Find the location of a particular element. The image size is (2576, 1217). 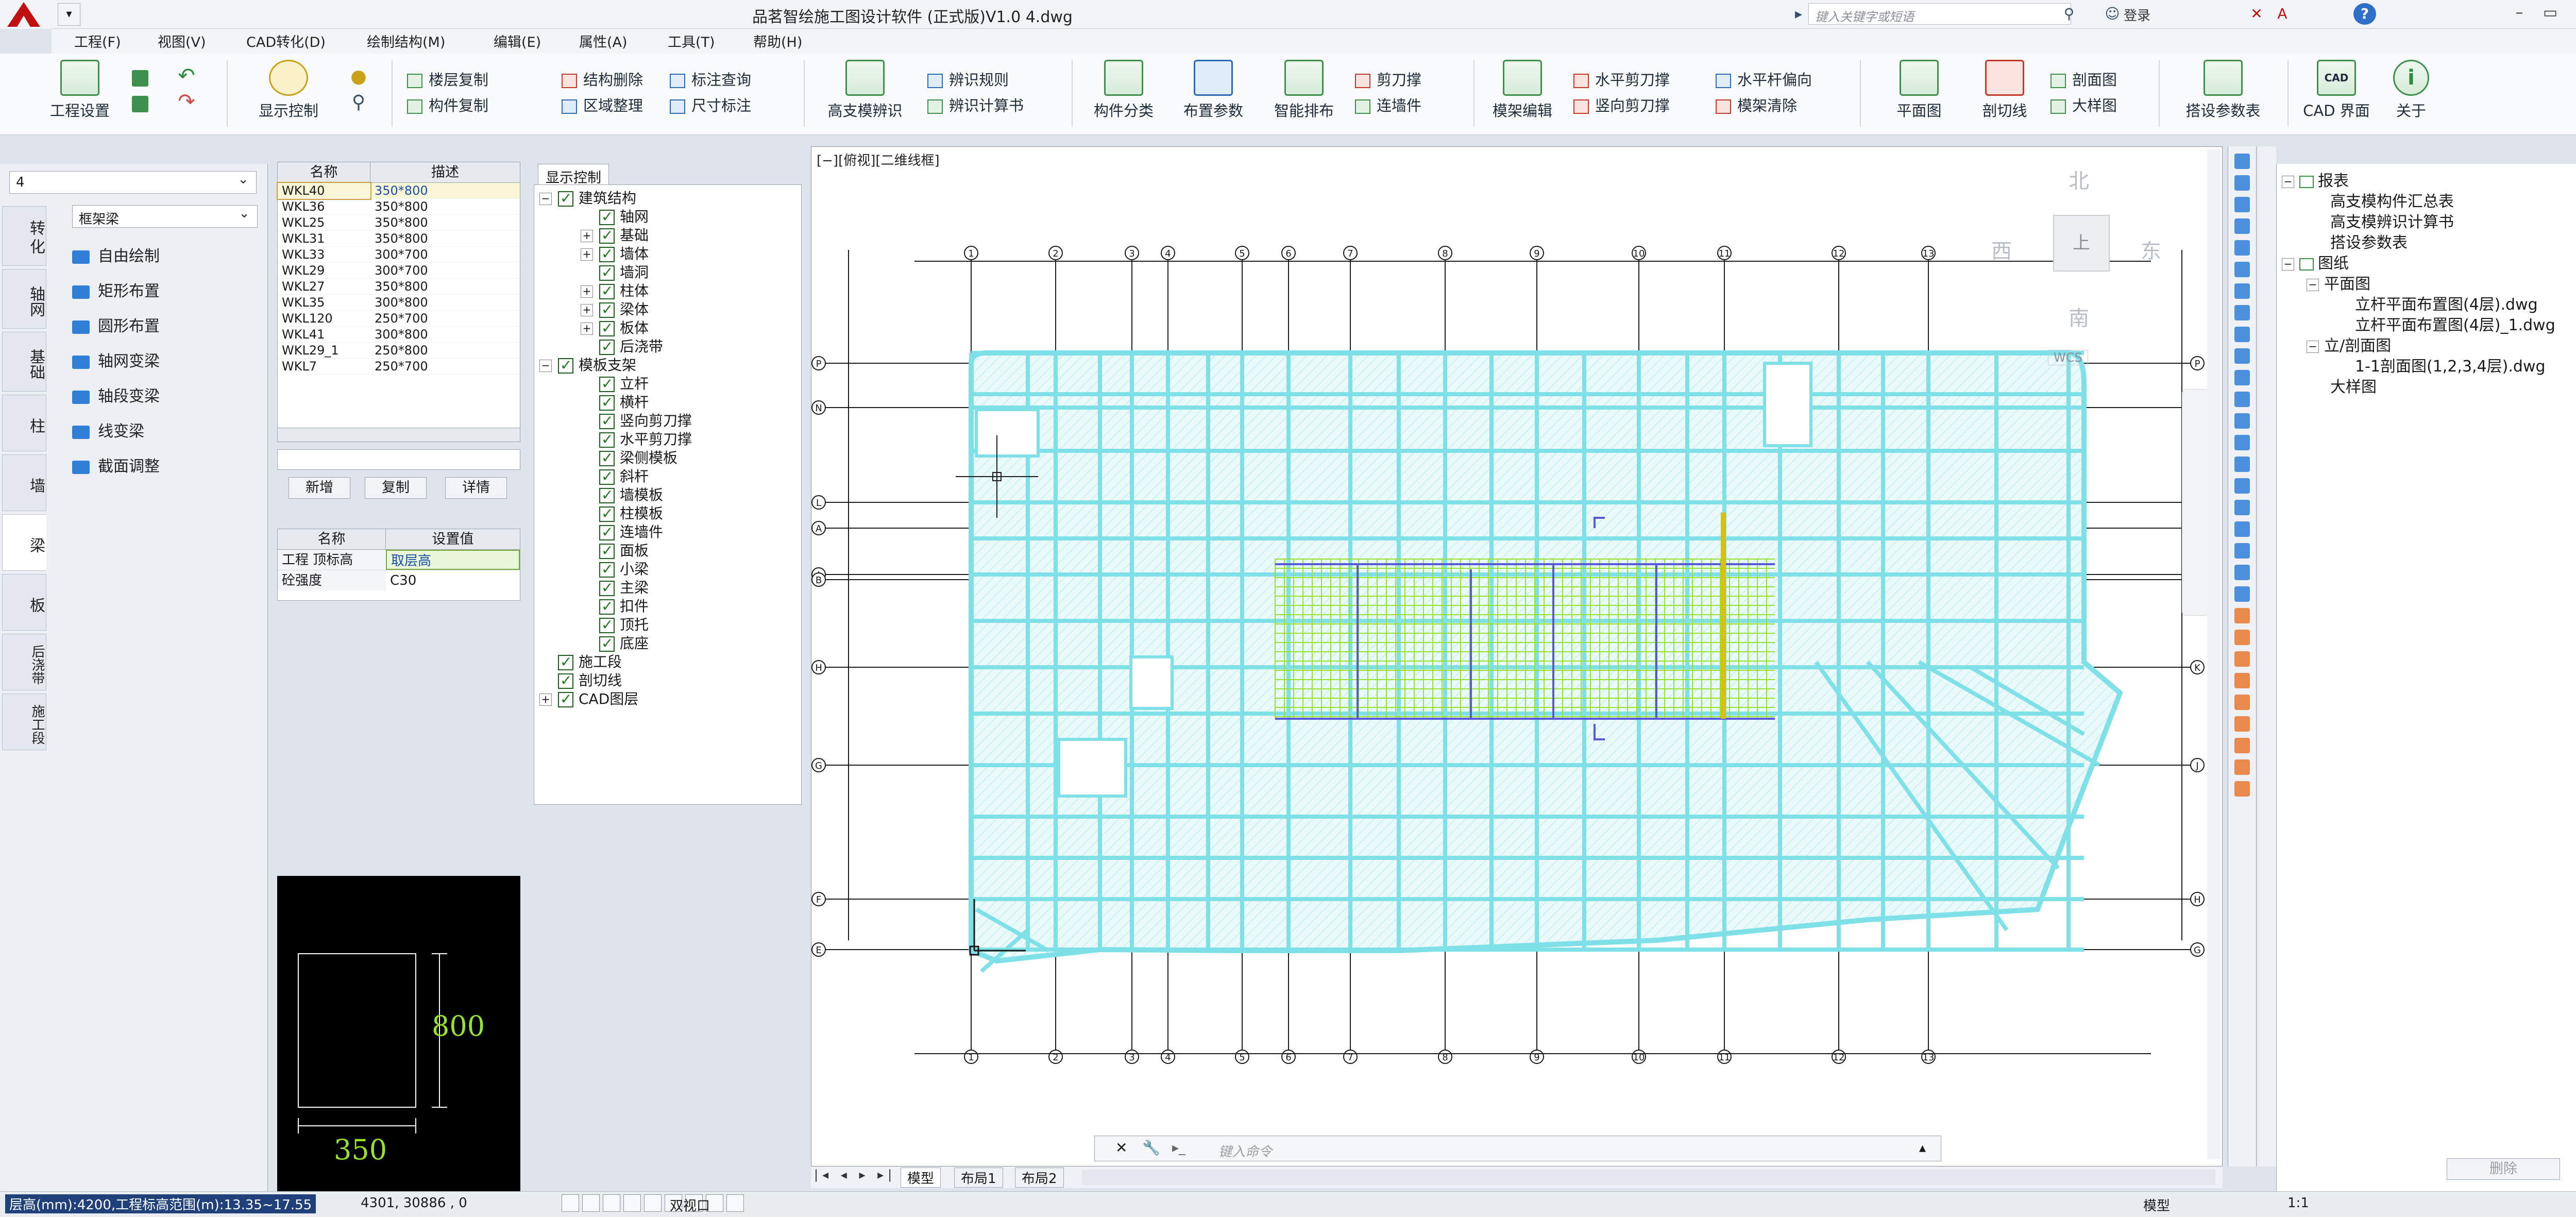

identify-calc-button: 辨识计算书 is located at coordinates (975, 104).